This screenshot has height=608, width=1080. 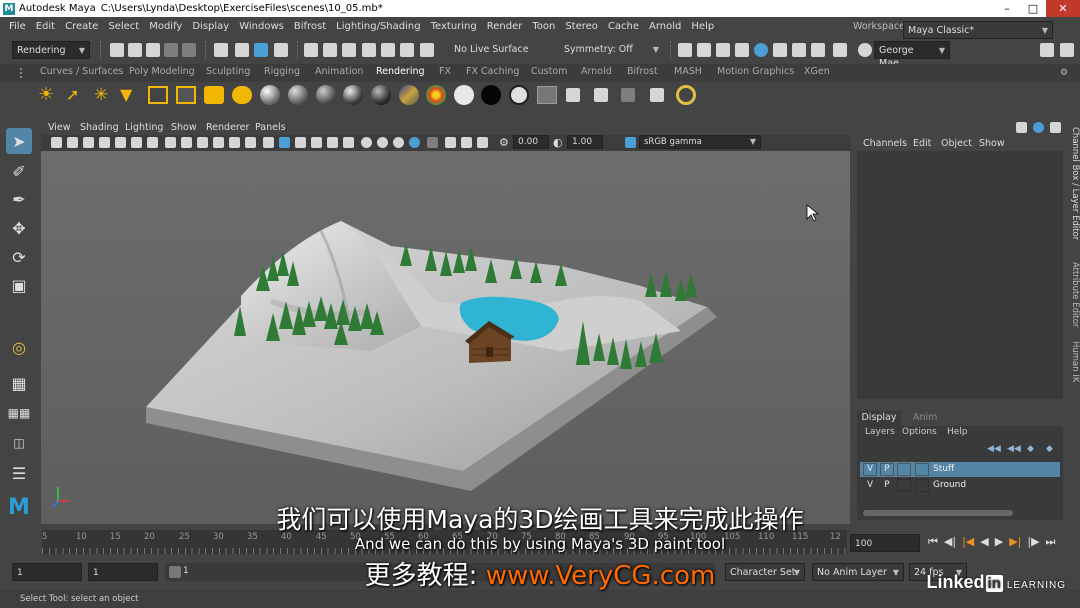 I want to click on move-layer-up-icon: ◀◀, so click(x=994, y=449).